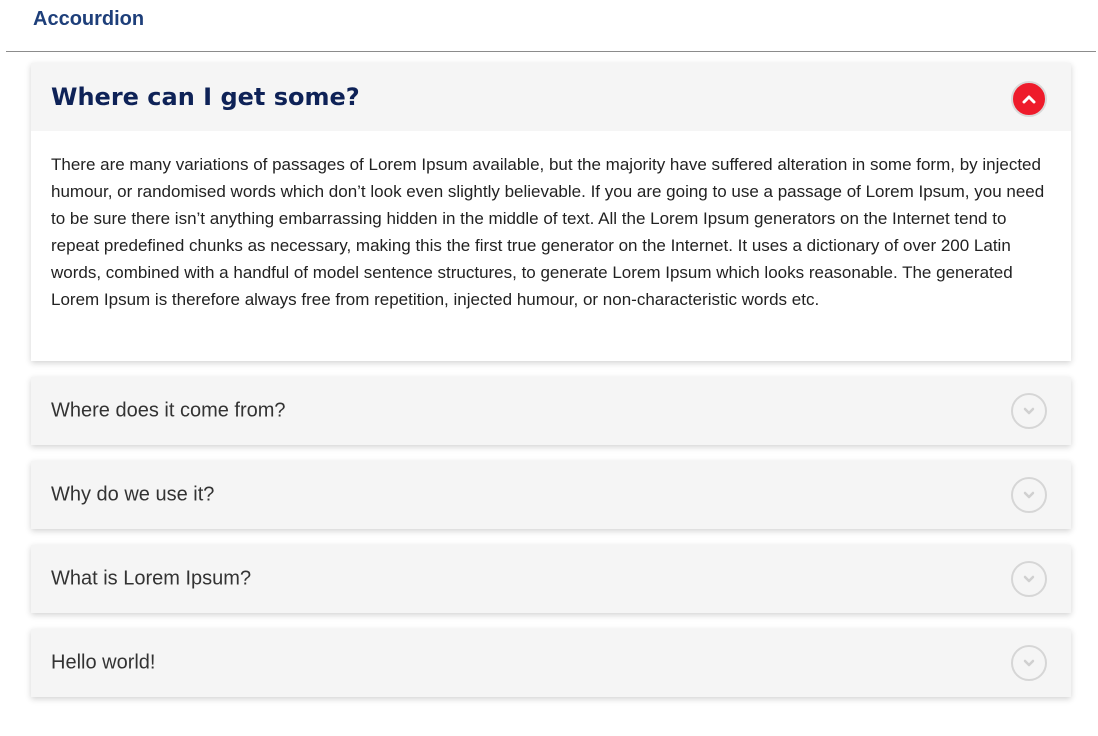 The width and height of the screenshot is (1098, 736). I want to click on accordion-header: What is Lorem Ipsum?, so click(551, 579).